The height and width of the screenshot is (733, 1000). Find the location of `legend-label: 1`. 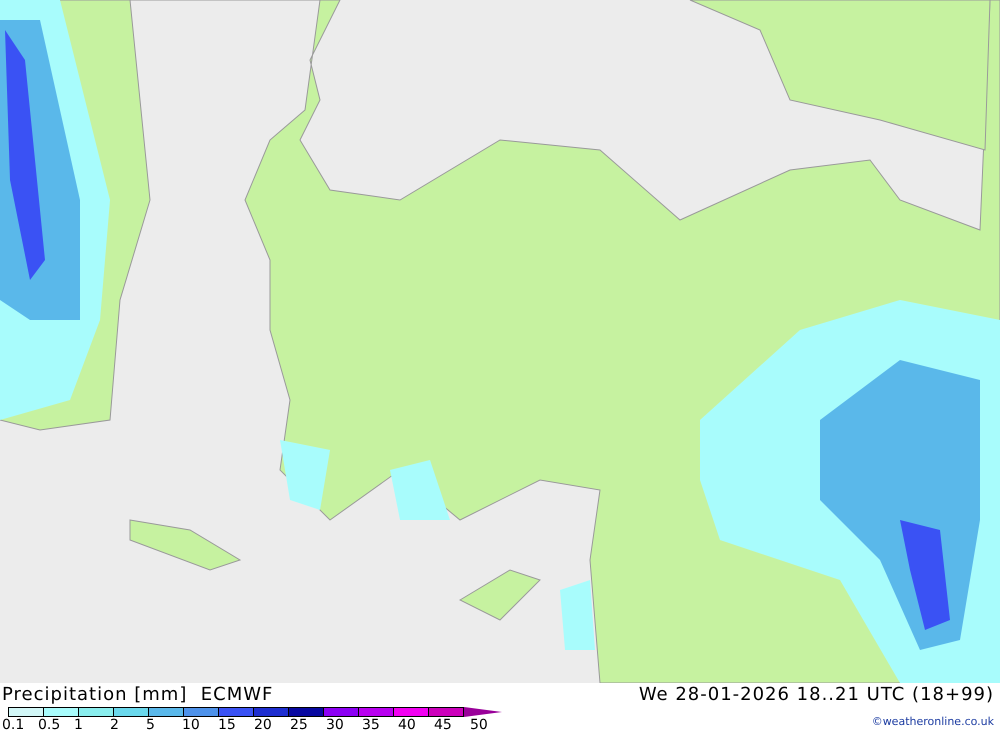

legend-label: 1 is located at coordinates (79, 725).